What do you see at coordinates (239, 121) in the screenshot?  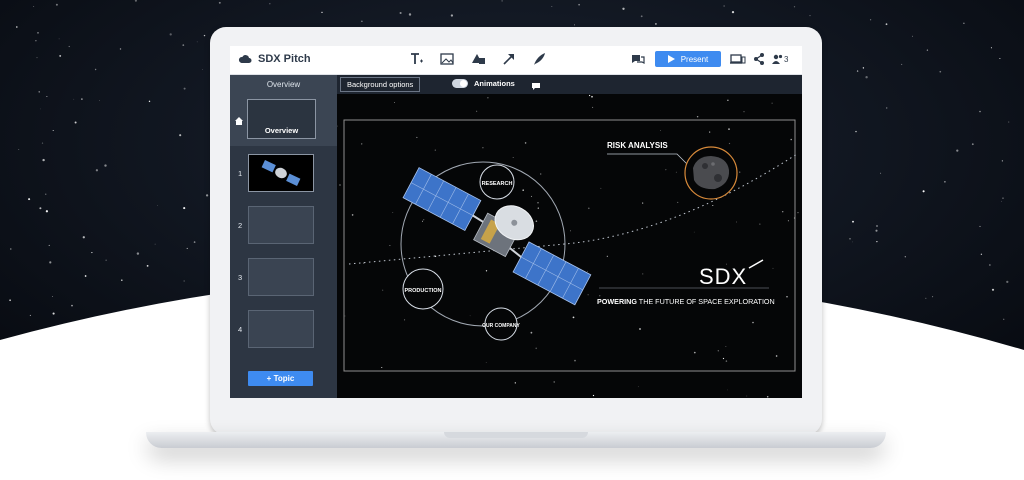 I see `home-icon` at bounding box center [239, 121].